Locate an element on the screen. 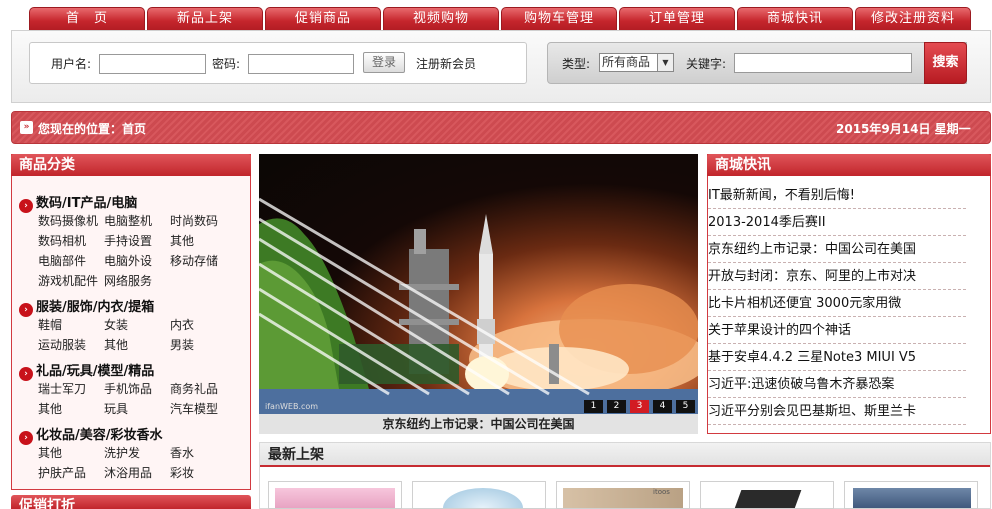 This screenshot has height=509, width=992. new-arrivals-title: 最新上架 is located at coordinates (625, 455).